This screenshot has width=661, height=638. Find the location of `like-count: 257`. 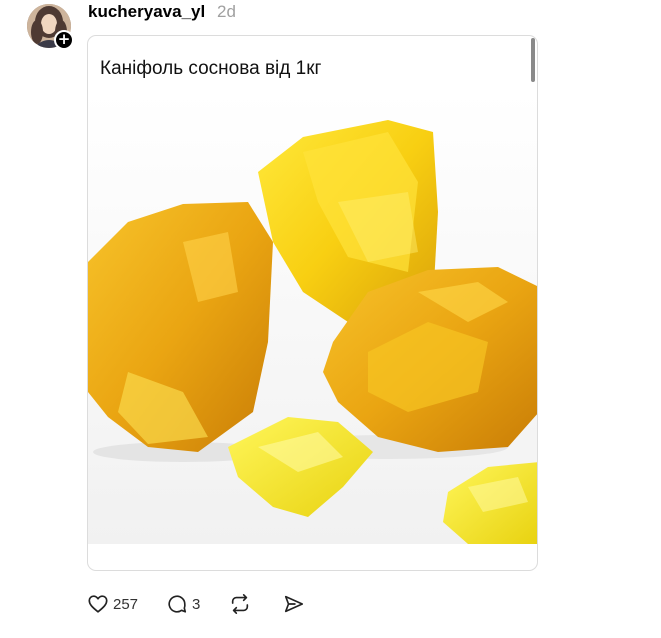

like-count: 257 is located at coordinates (126, 604).